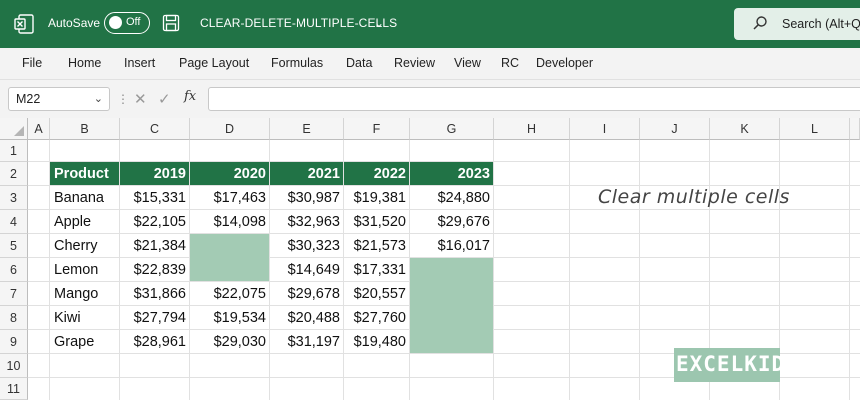  What do you see at coordinates (414, 63) in the screenshot?
I see `tab-review: Review` at bounding box center [414, 63].